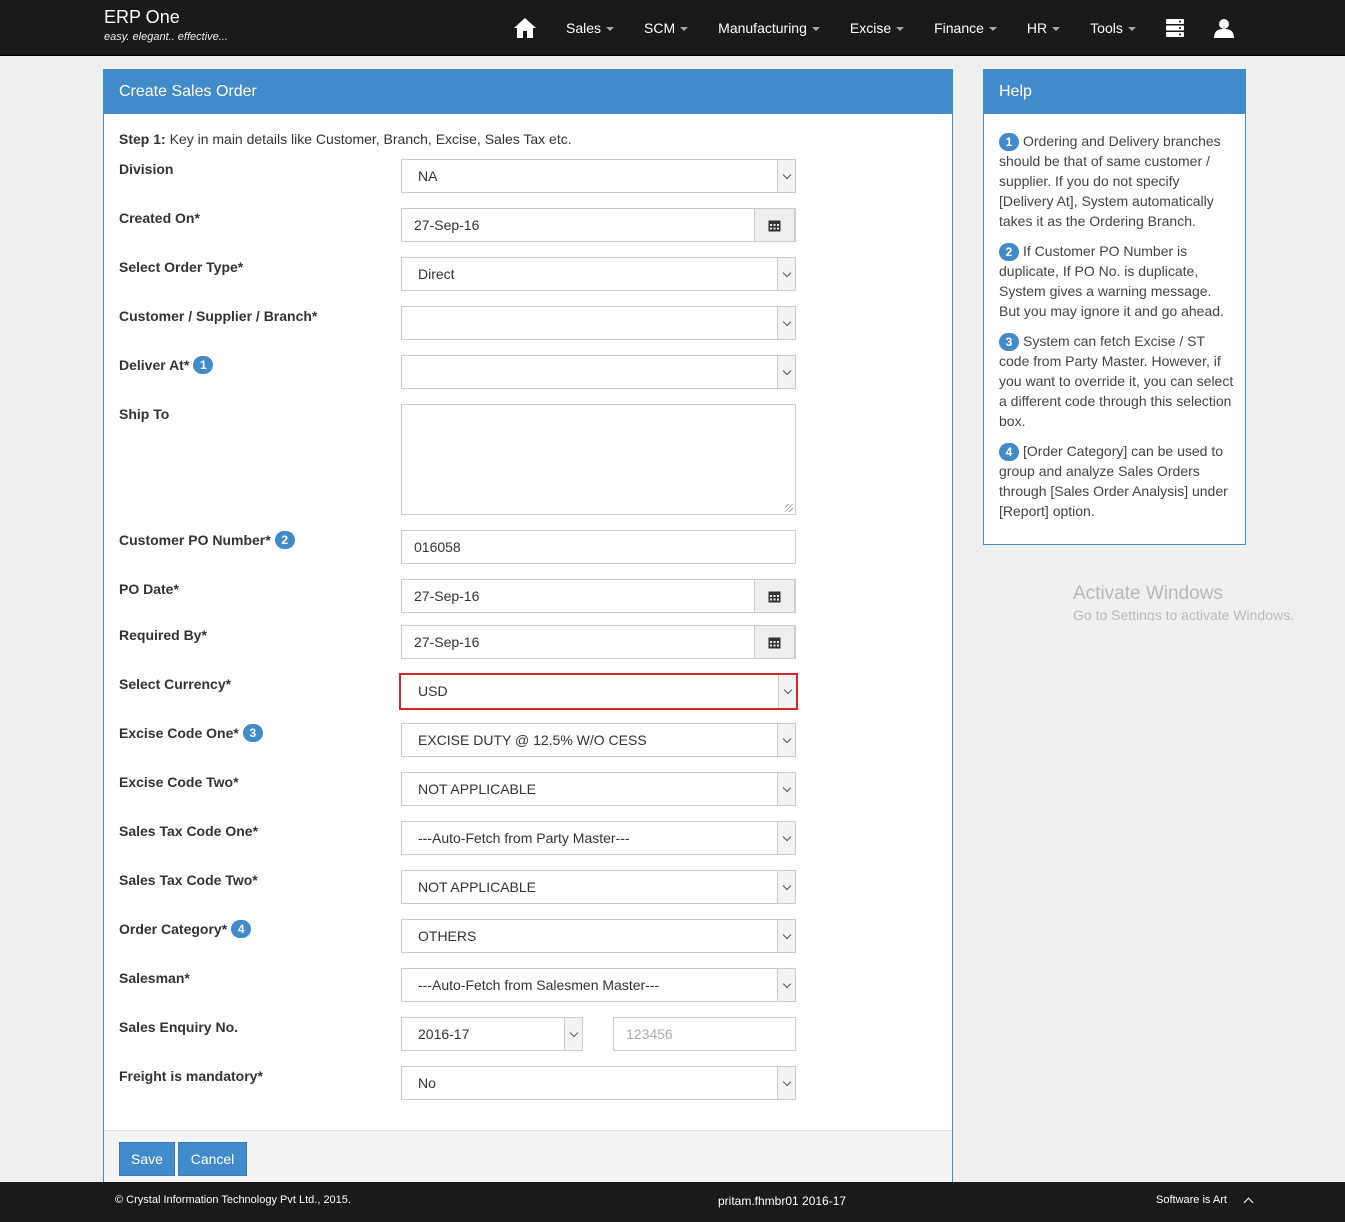 This screenshot has height=1222, width=1345. I want to click on sales-enquiry-number-input: 123456, so click(704, 1034).